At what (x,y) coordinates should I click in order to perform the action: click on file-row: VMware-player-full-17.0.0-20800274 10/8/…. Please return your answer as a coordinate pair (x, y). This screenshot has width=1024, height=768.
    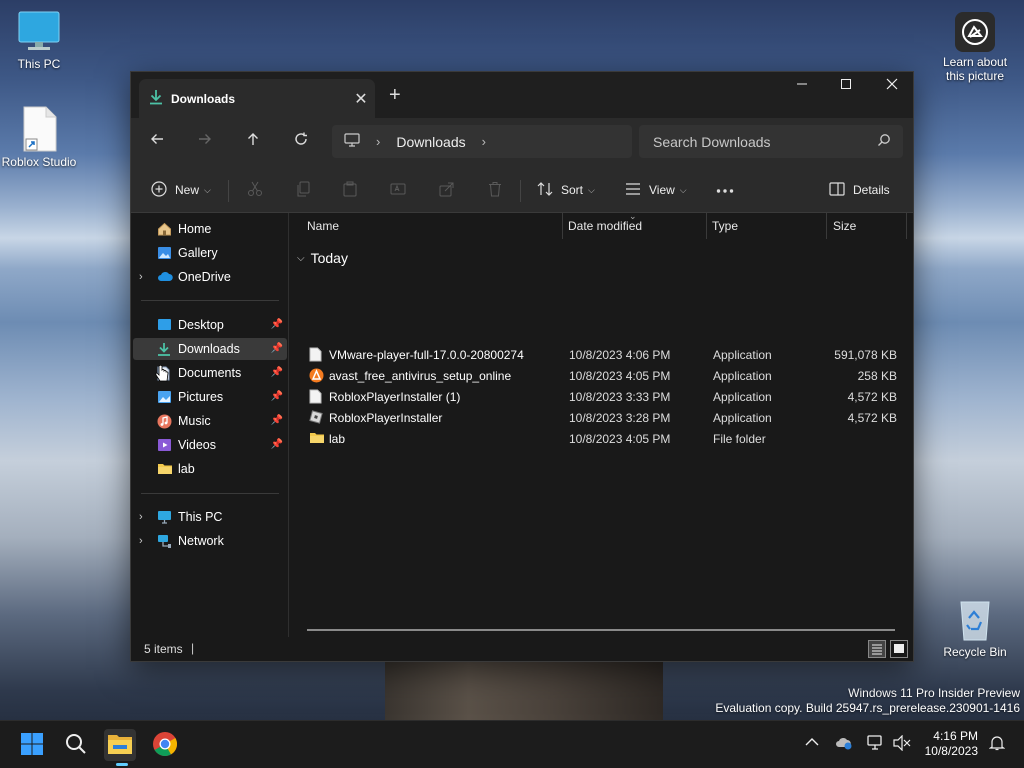
    Looking at the image, I should click on (601, 354).